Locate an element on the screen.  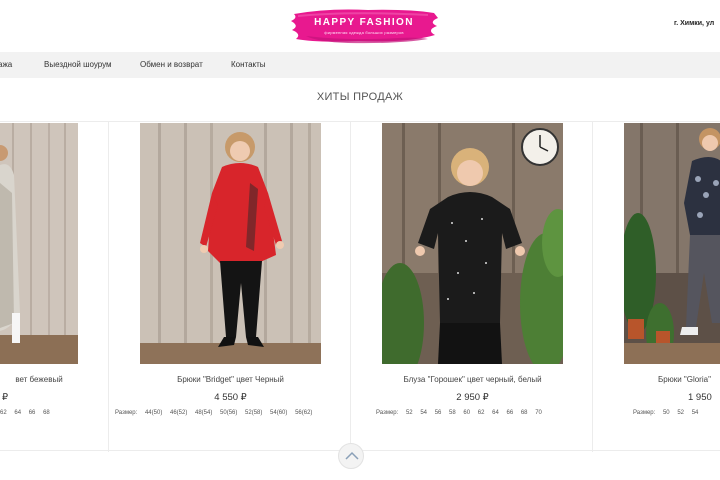
size-option: 44(50) is located at coordinates (153, 413).